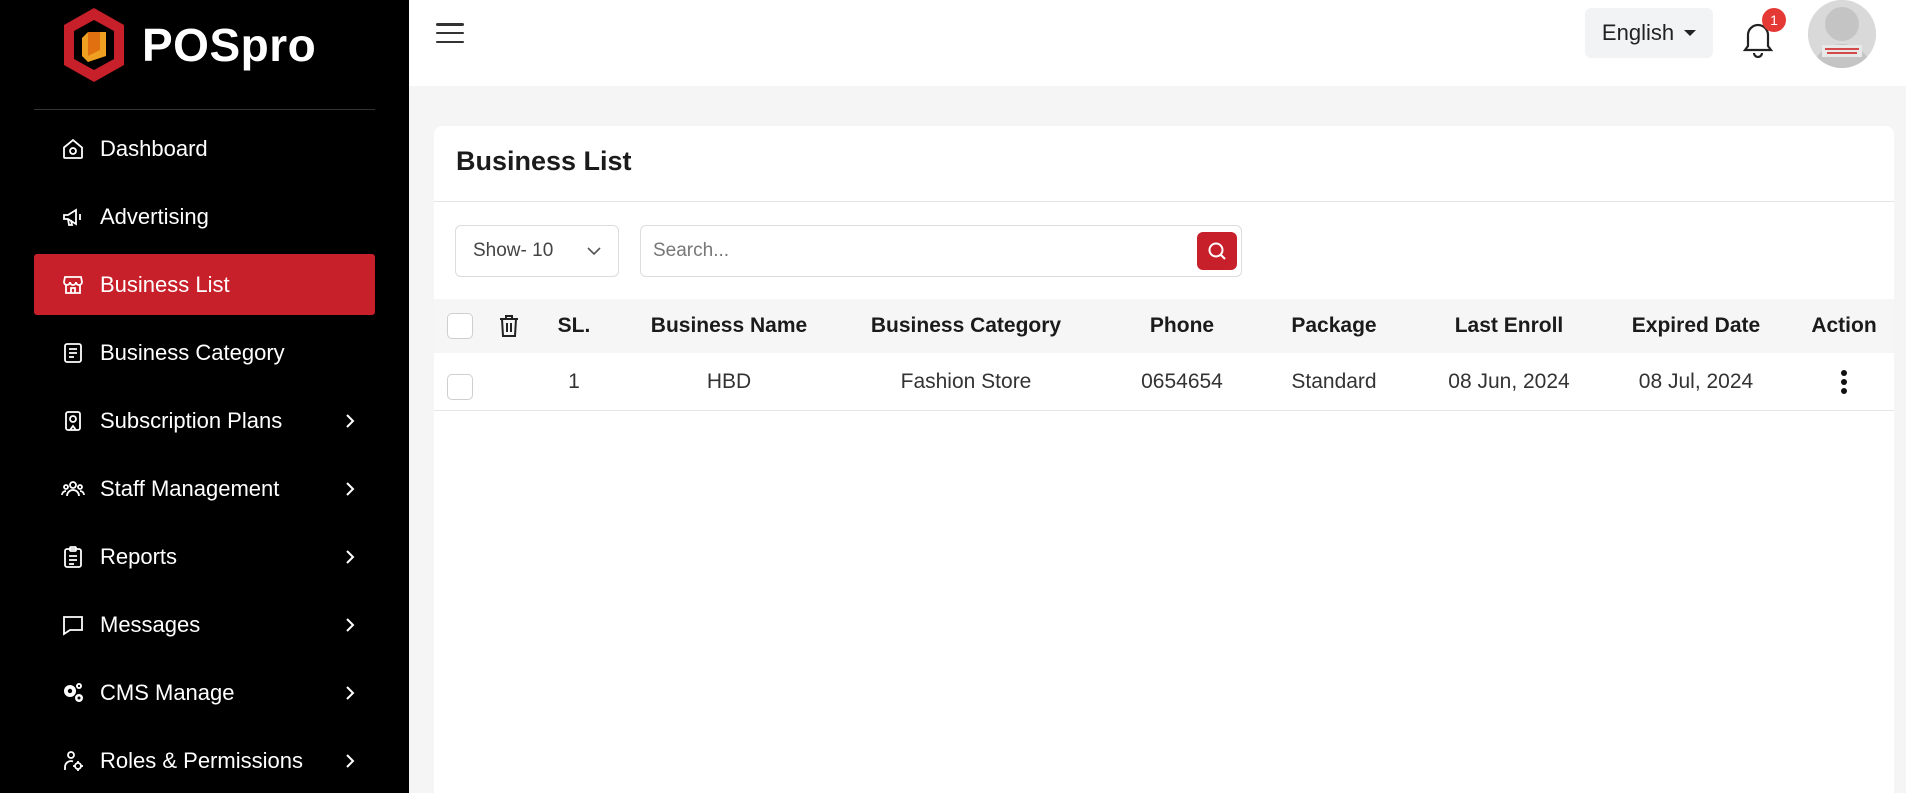 This screenshot has width=1906, height=793. What do you see at coordinates (574, 381) in the screenshot?
I see `cell-sl: 1` at bounding box center [574, 381].